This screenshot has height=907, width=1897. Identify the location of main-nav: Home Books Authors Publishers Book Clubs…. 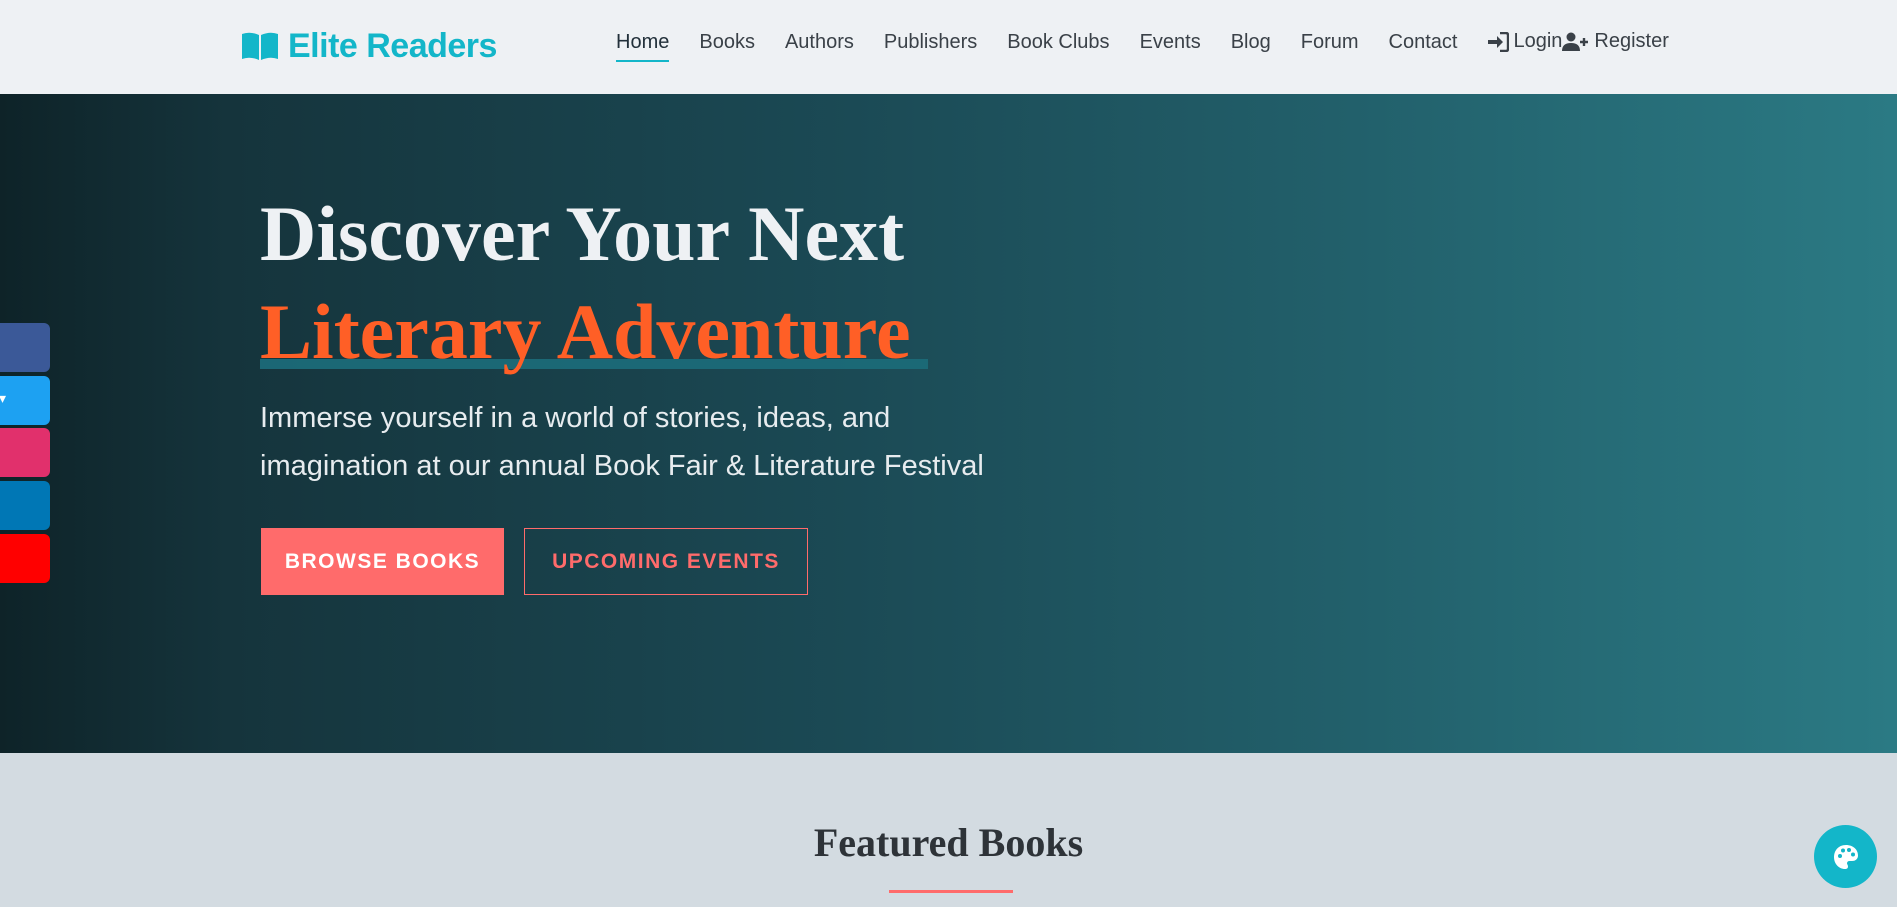
(1142, 48).